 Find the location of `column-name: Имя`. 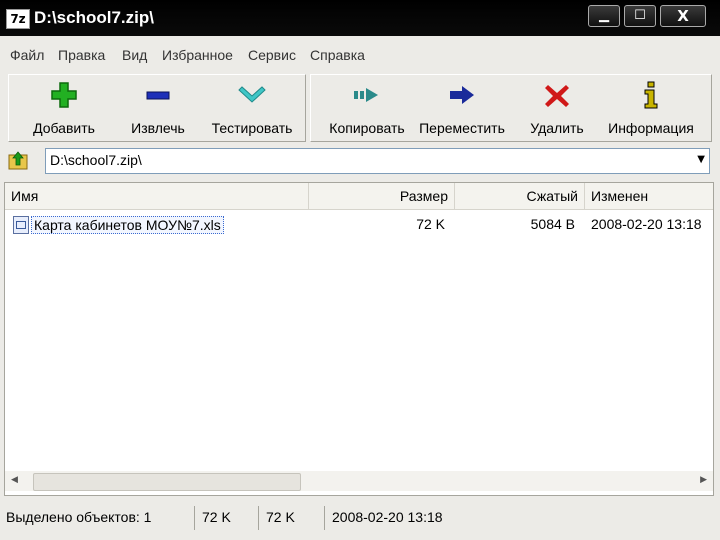

column-name: Имя is located at coordinates (157, 196).